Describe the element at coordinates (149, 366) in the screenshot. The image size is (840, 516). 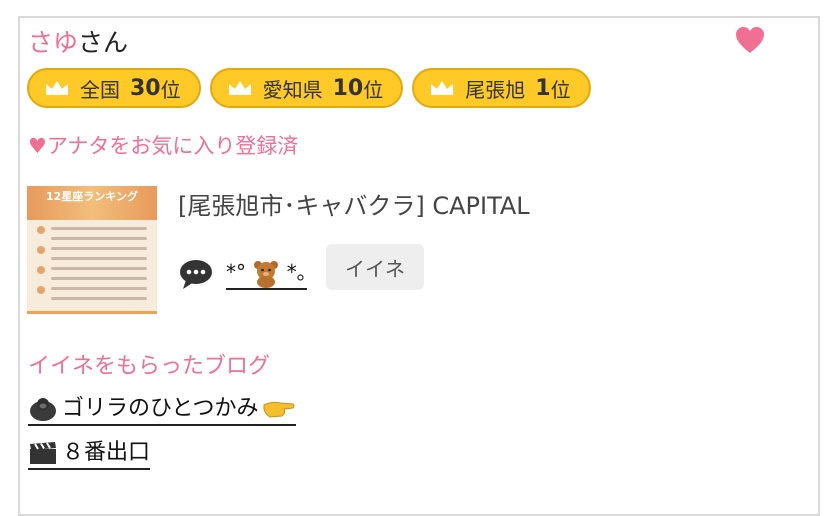
I see `liked-blogs-title: イイネをもらったブログ` at that location.